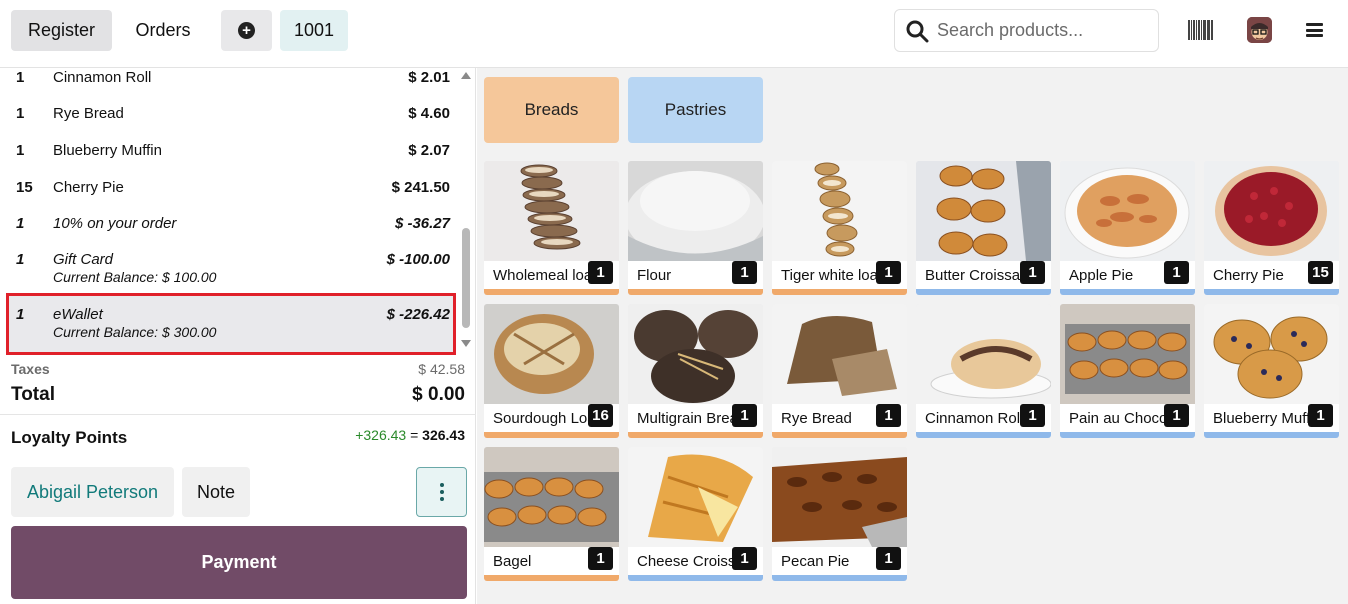  Describe the element at coordinates (1201, 30) in the screenshot. I see `barcode-icon` at that location.